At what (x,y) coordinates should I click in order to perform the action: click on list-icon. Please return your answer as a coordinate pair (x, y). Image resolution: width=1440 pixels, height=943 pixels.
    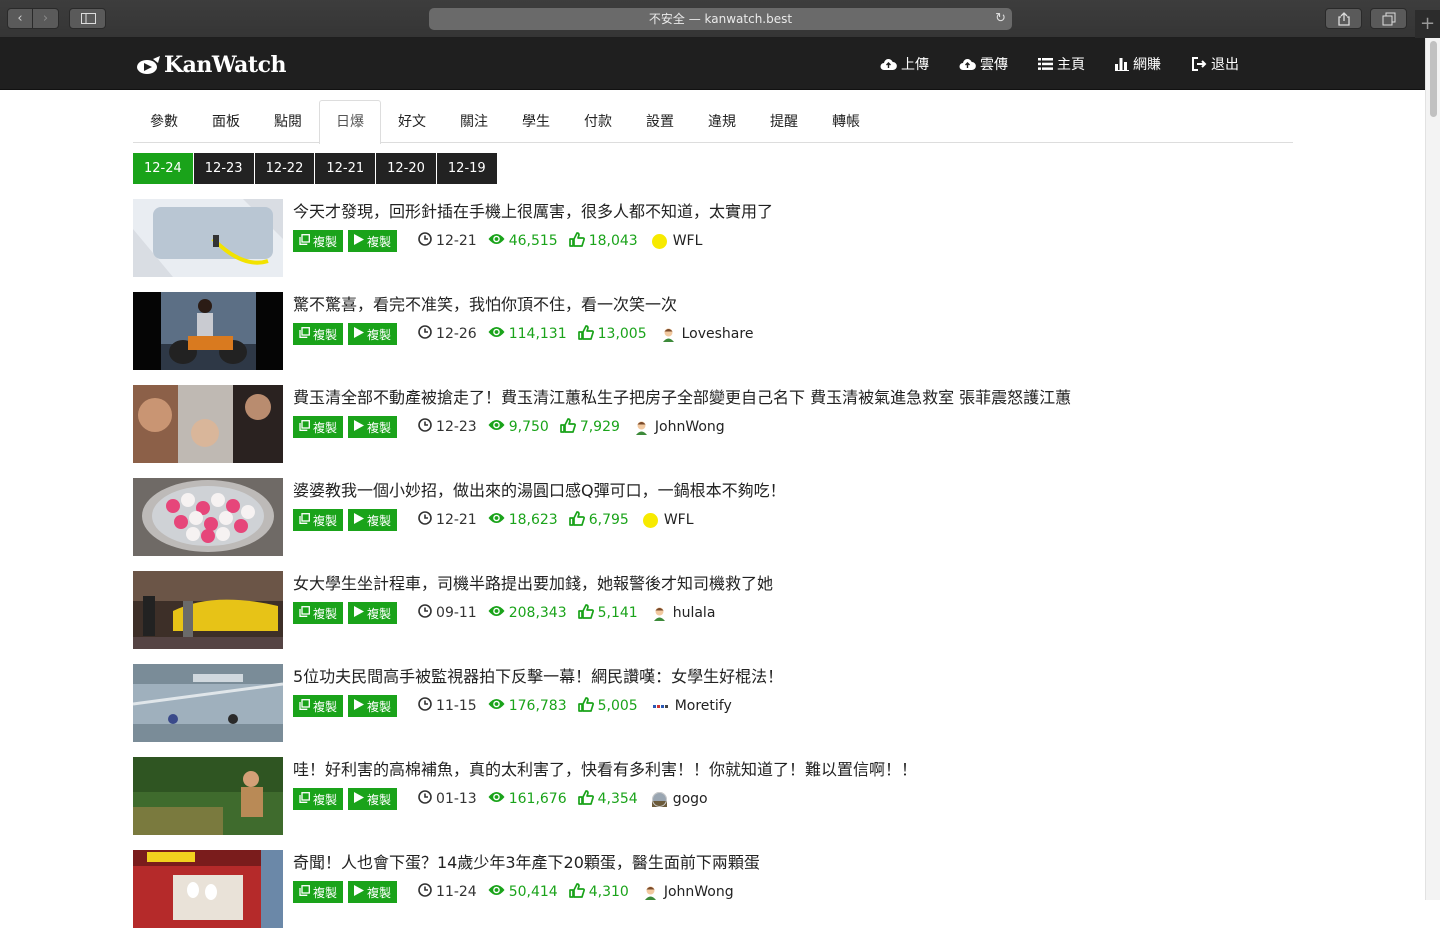
    Looking at the image, I should click on (1045, 64).